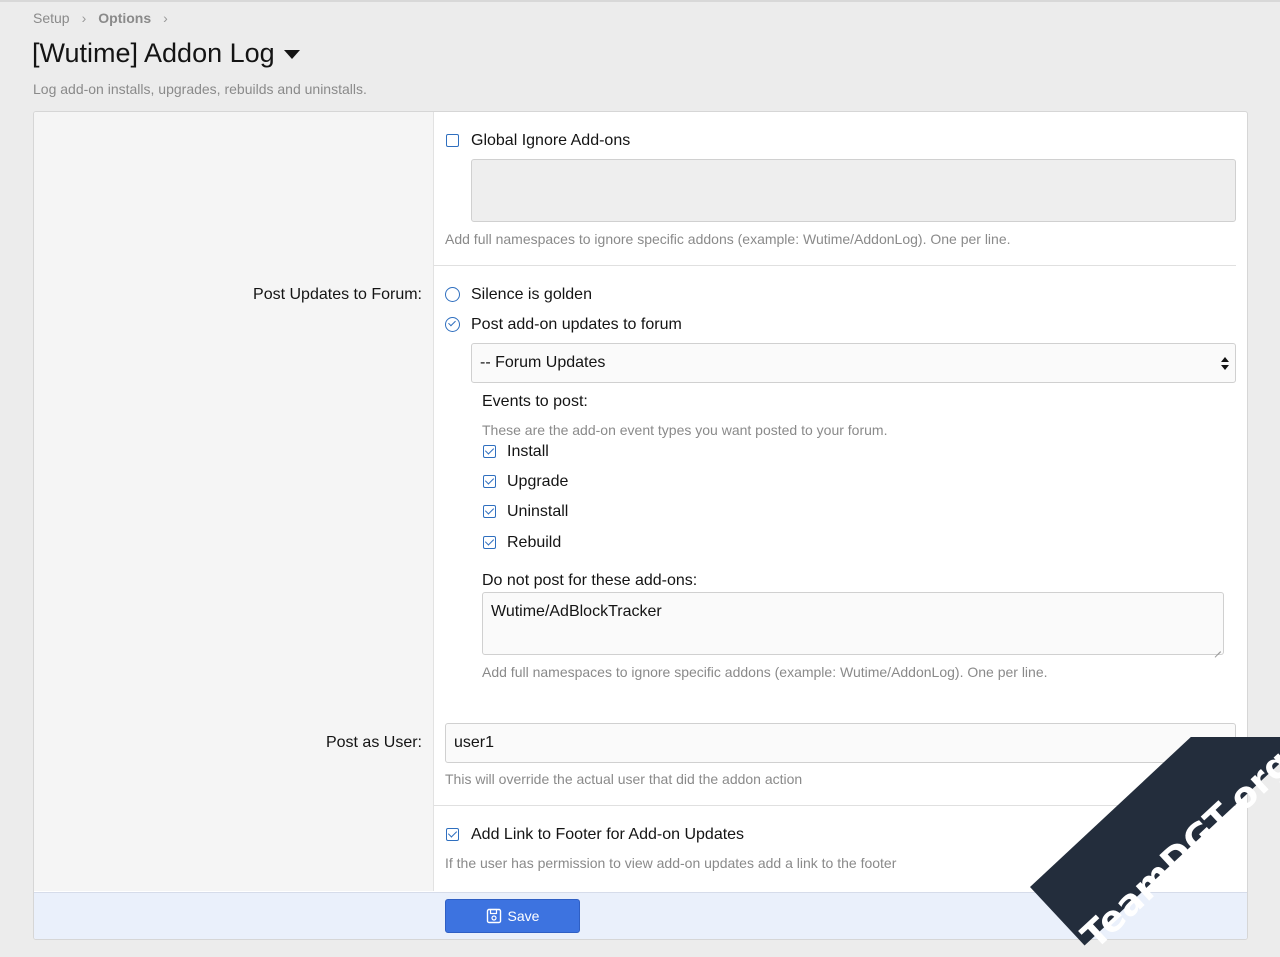 This screenshot has height=957, width=1280. I want to click on save-button: Save, so click(512, 916).